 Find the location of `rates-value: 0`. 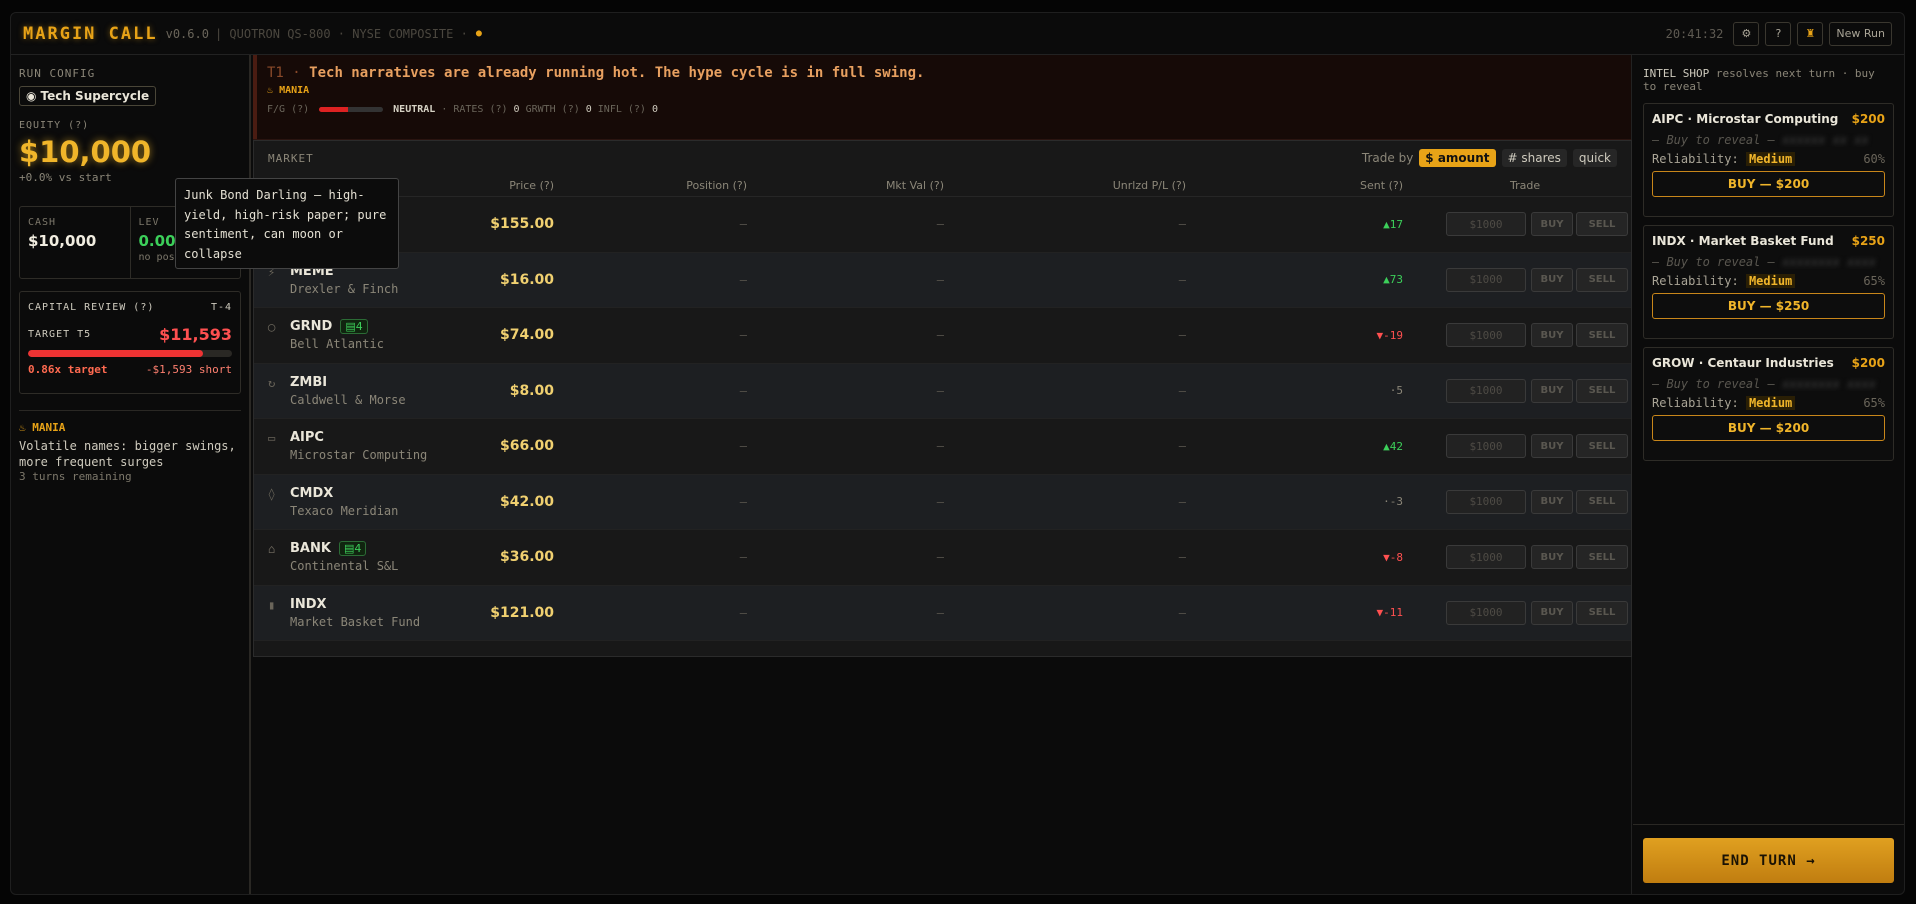

rates-value: 0 is located at coordinates (516, 109).